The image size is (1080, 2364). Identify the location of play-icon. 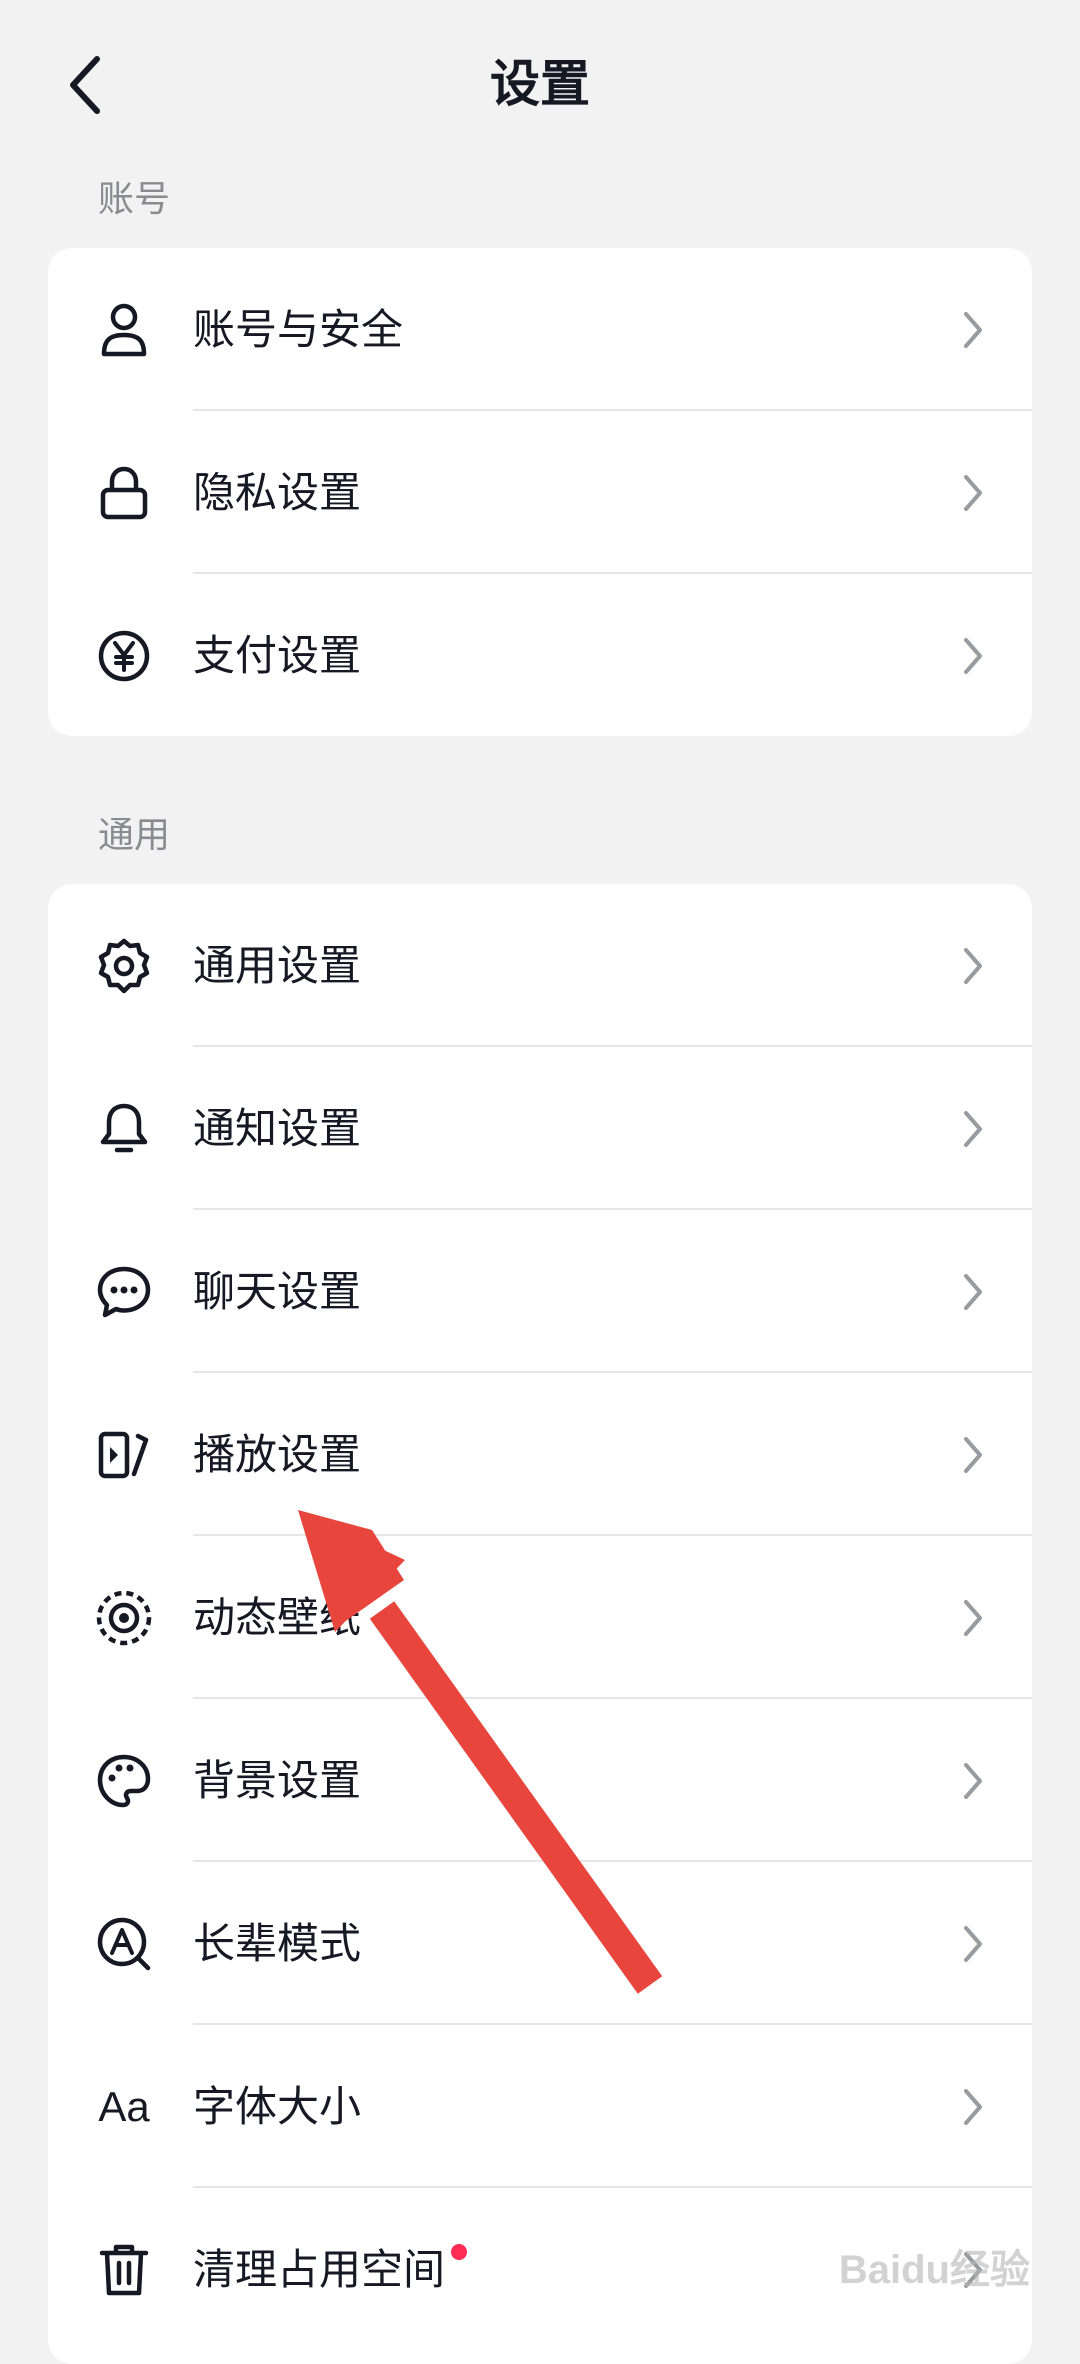
(124, 1455).